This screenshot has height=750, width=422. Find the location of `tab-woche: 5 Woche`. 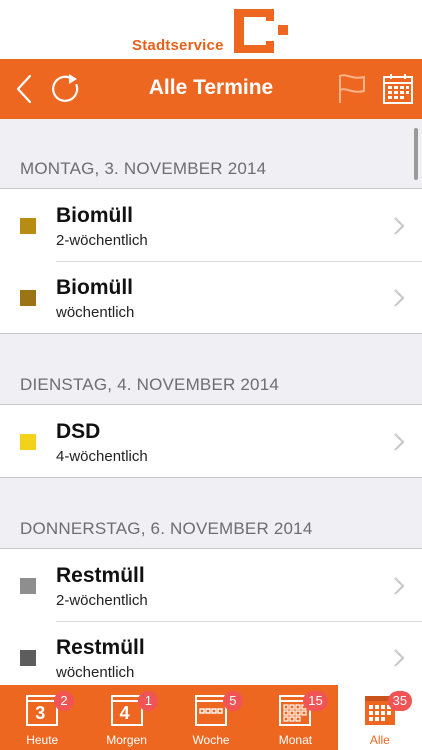

tab-woche: 5 Woche is located at coordinates (211, 717).